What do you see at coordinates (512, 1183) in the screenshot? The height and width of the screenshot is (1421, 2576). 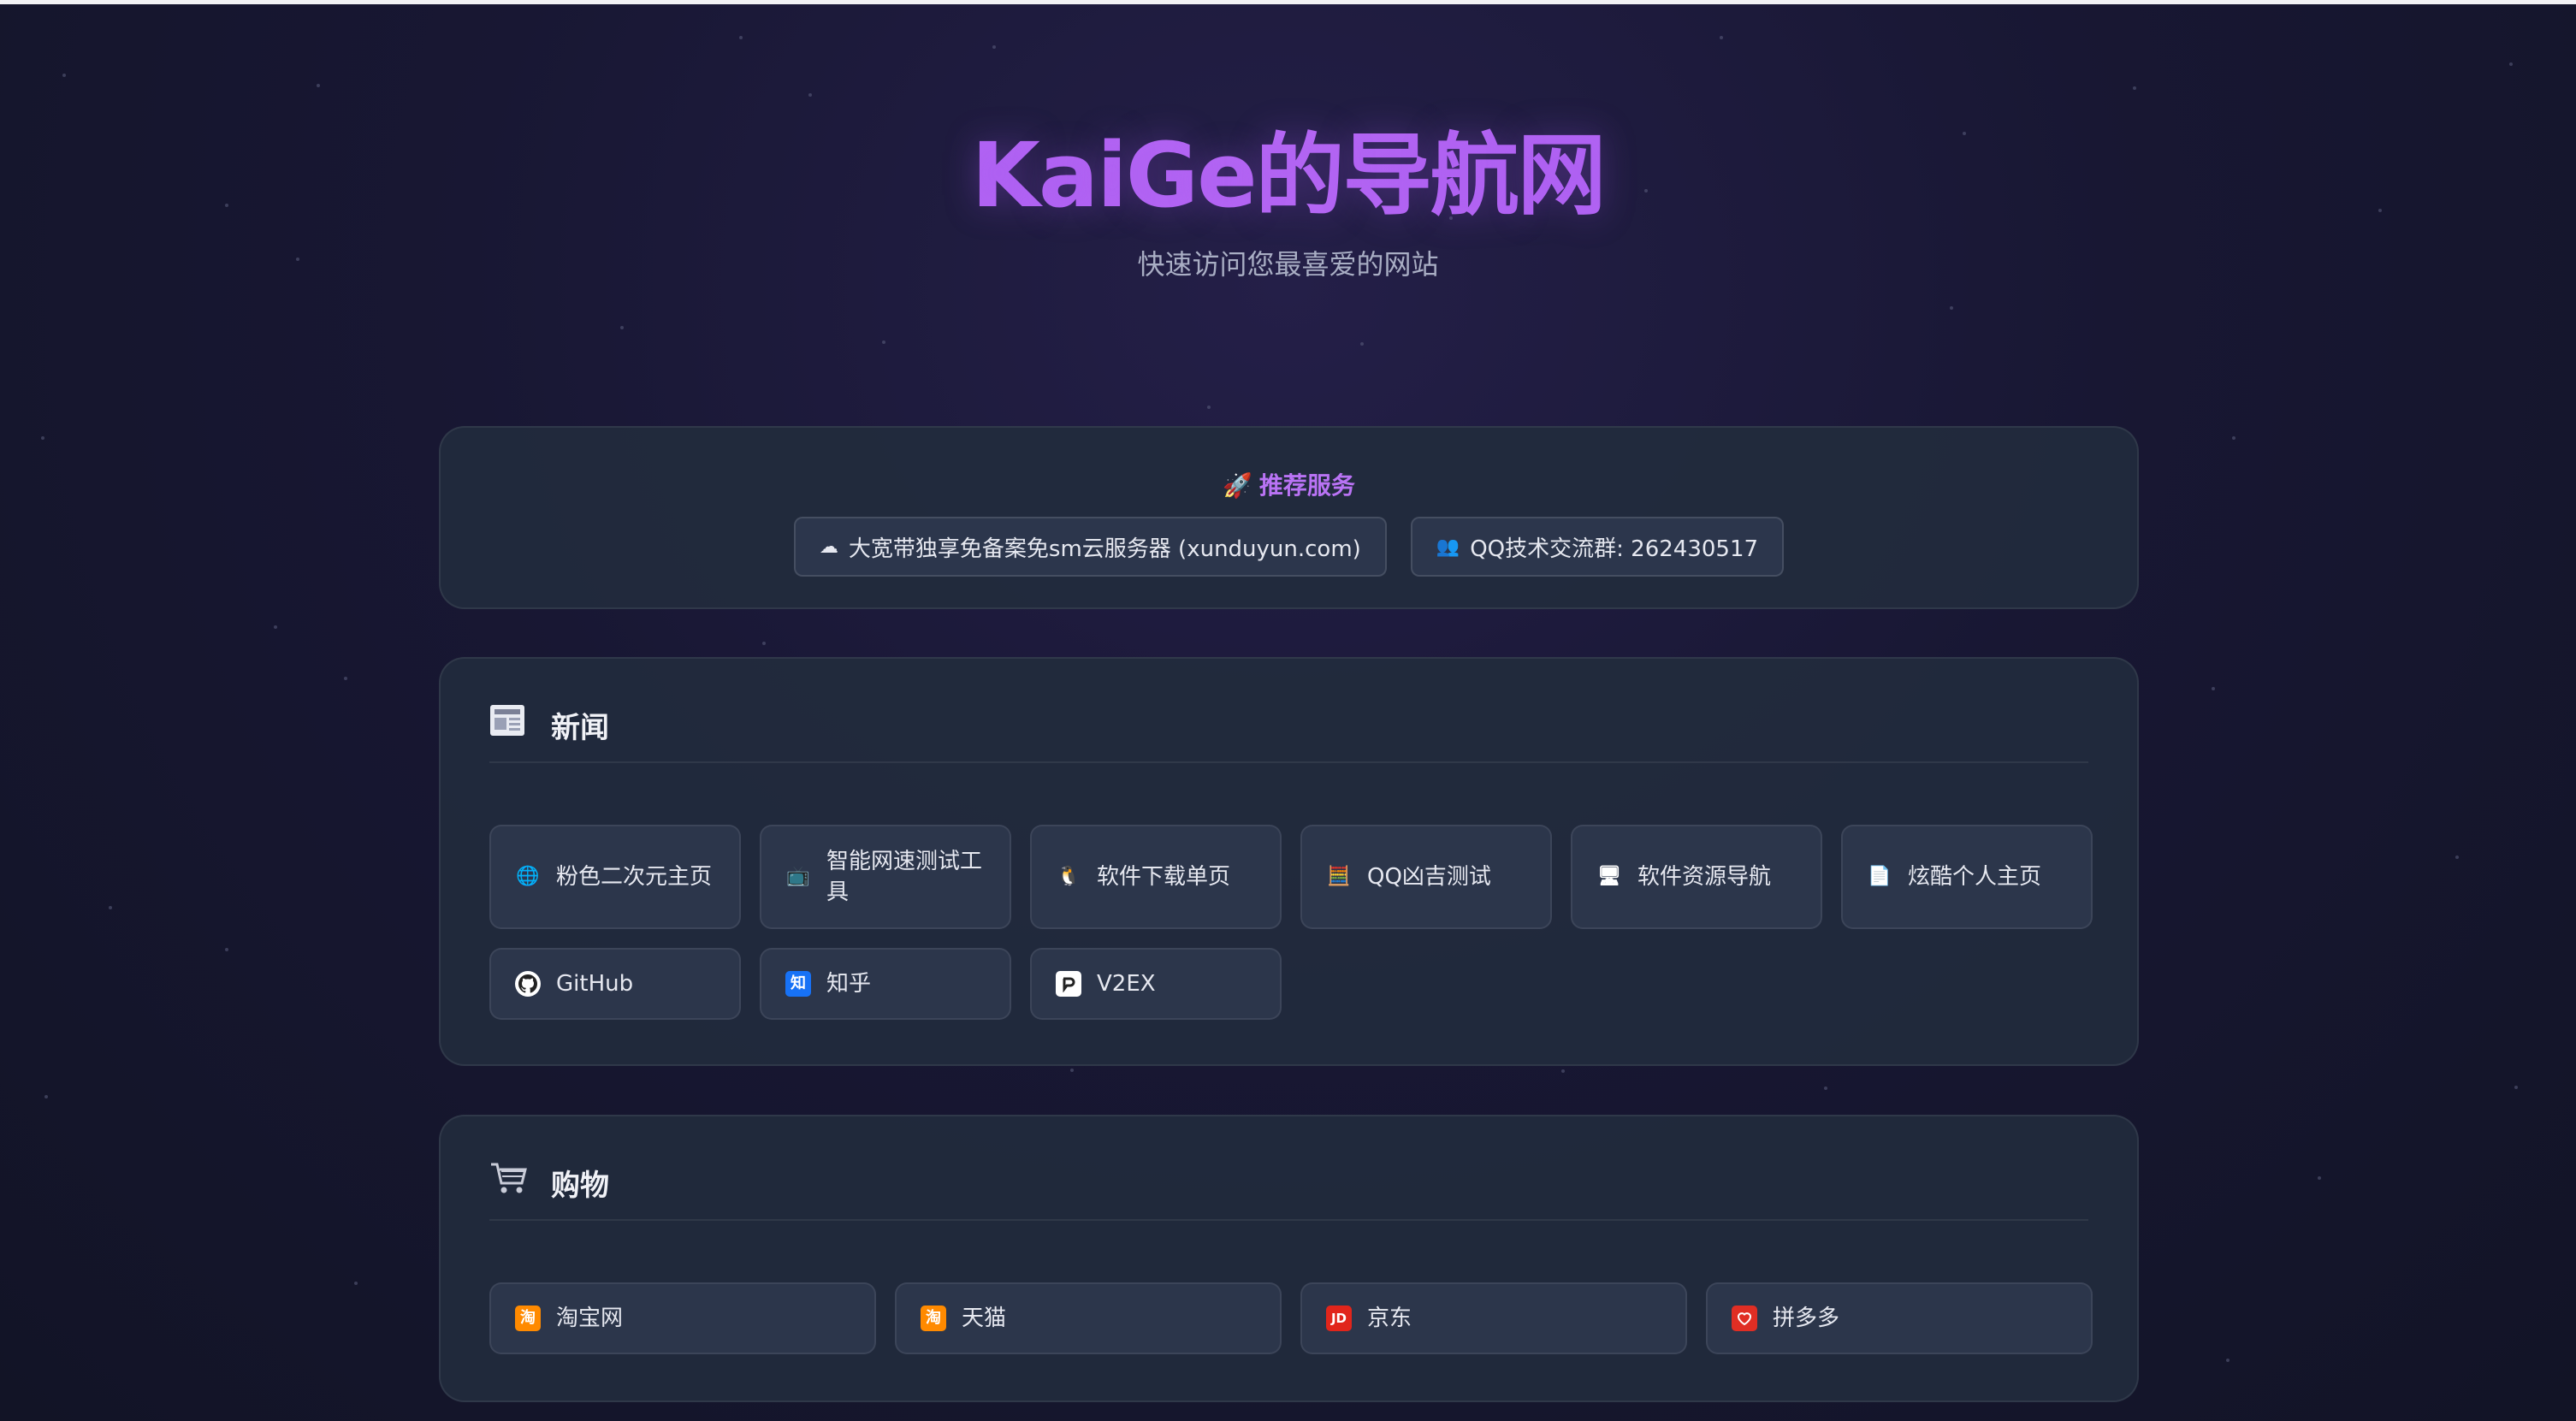 I see `shopping-cart-icon` at bounding box center [512, 1183].